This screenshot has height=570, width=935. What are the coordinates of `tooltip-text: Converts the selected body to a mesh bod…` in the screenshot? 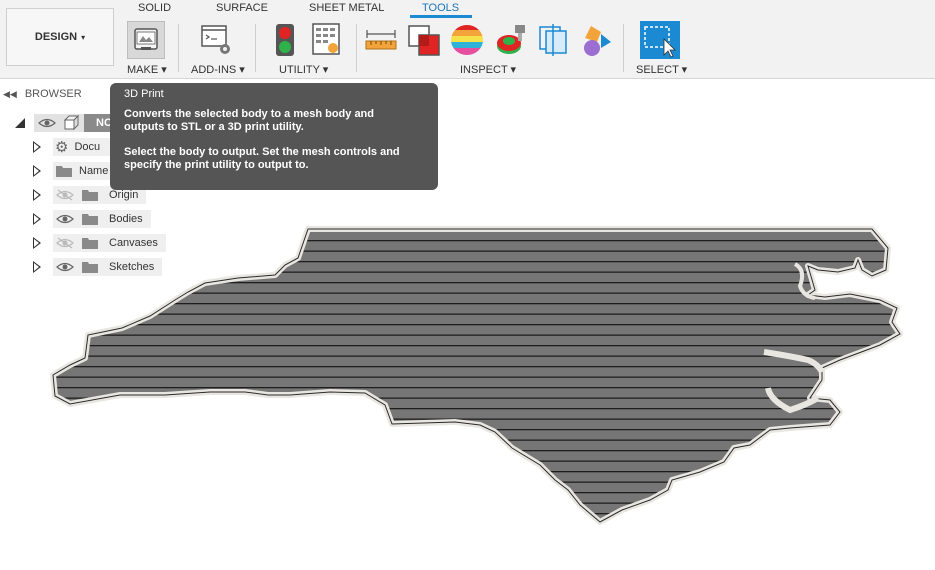 It's located at (249, 114).